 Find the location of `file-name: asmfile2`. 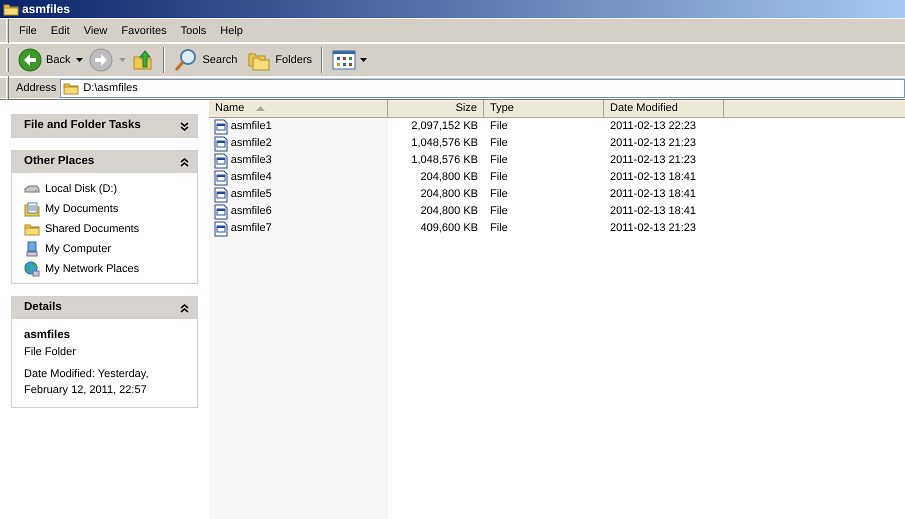

file-name: asmfile2 is located at coordinates (298, 143).